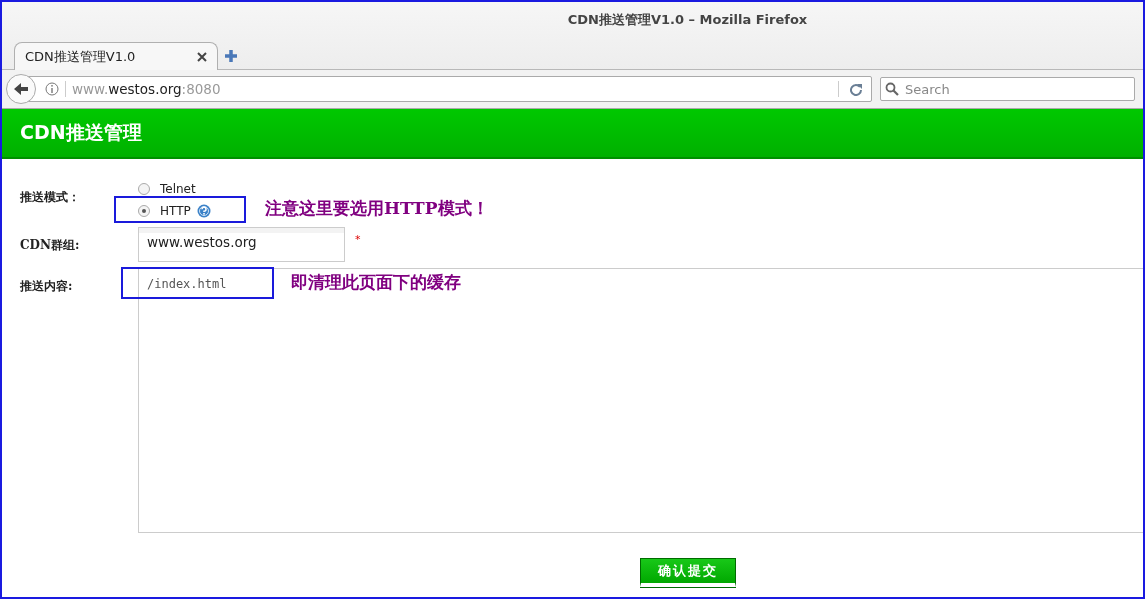 This screenshot has height=599, width=1145. What do you see at coordinates (1007, 89) in the screenshot?
I see `search-field: Search` at bounding box center [1007, 89].